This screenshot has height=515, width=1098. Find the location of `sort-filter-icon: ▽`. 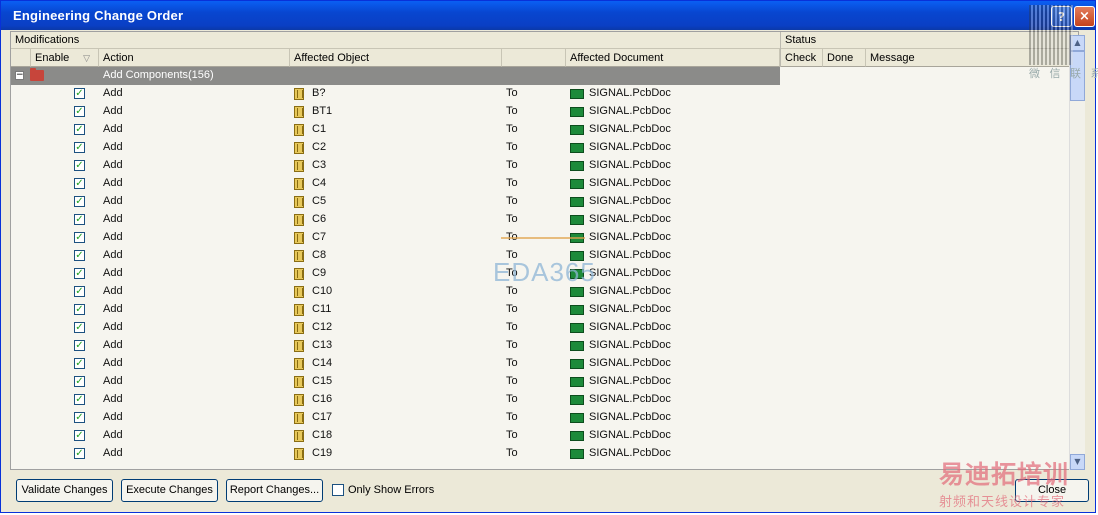

sort-filter-icon: ▽ is located at coordinates (86, 58).